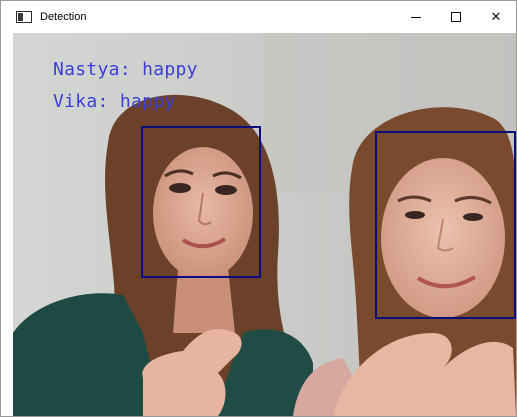 This screenshot has width=517, height=417. Describe the element at coordinates (258, 17) in the screenshot. I see `title-bar: Detection ✕` at that location.